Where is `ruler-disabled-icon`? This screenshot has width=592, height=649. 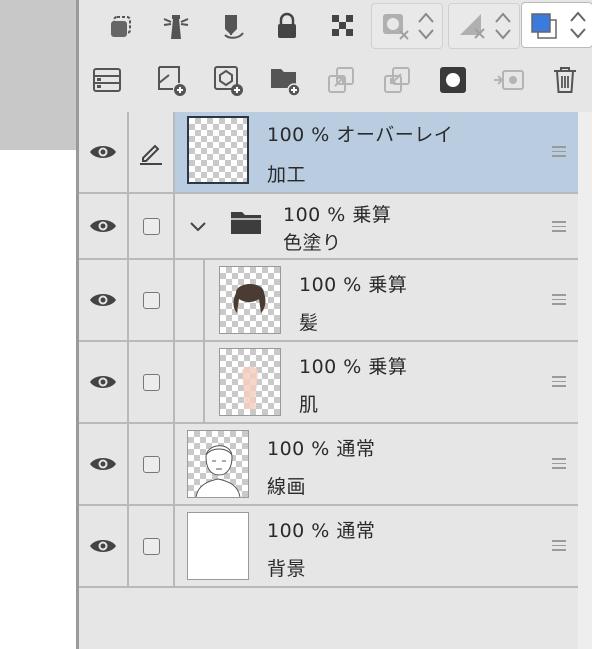
ruler-disabled-icon is located at coordinates (472, 26).